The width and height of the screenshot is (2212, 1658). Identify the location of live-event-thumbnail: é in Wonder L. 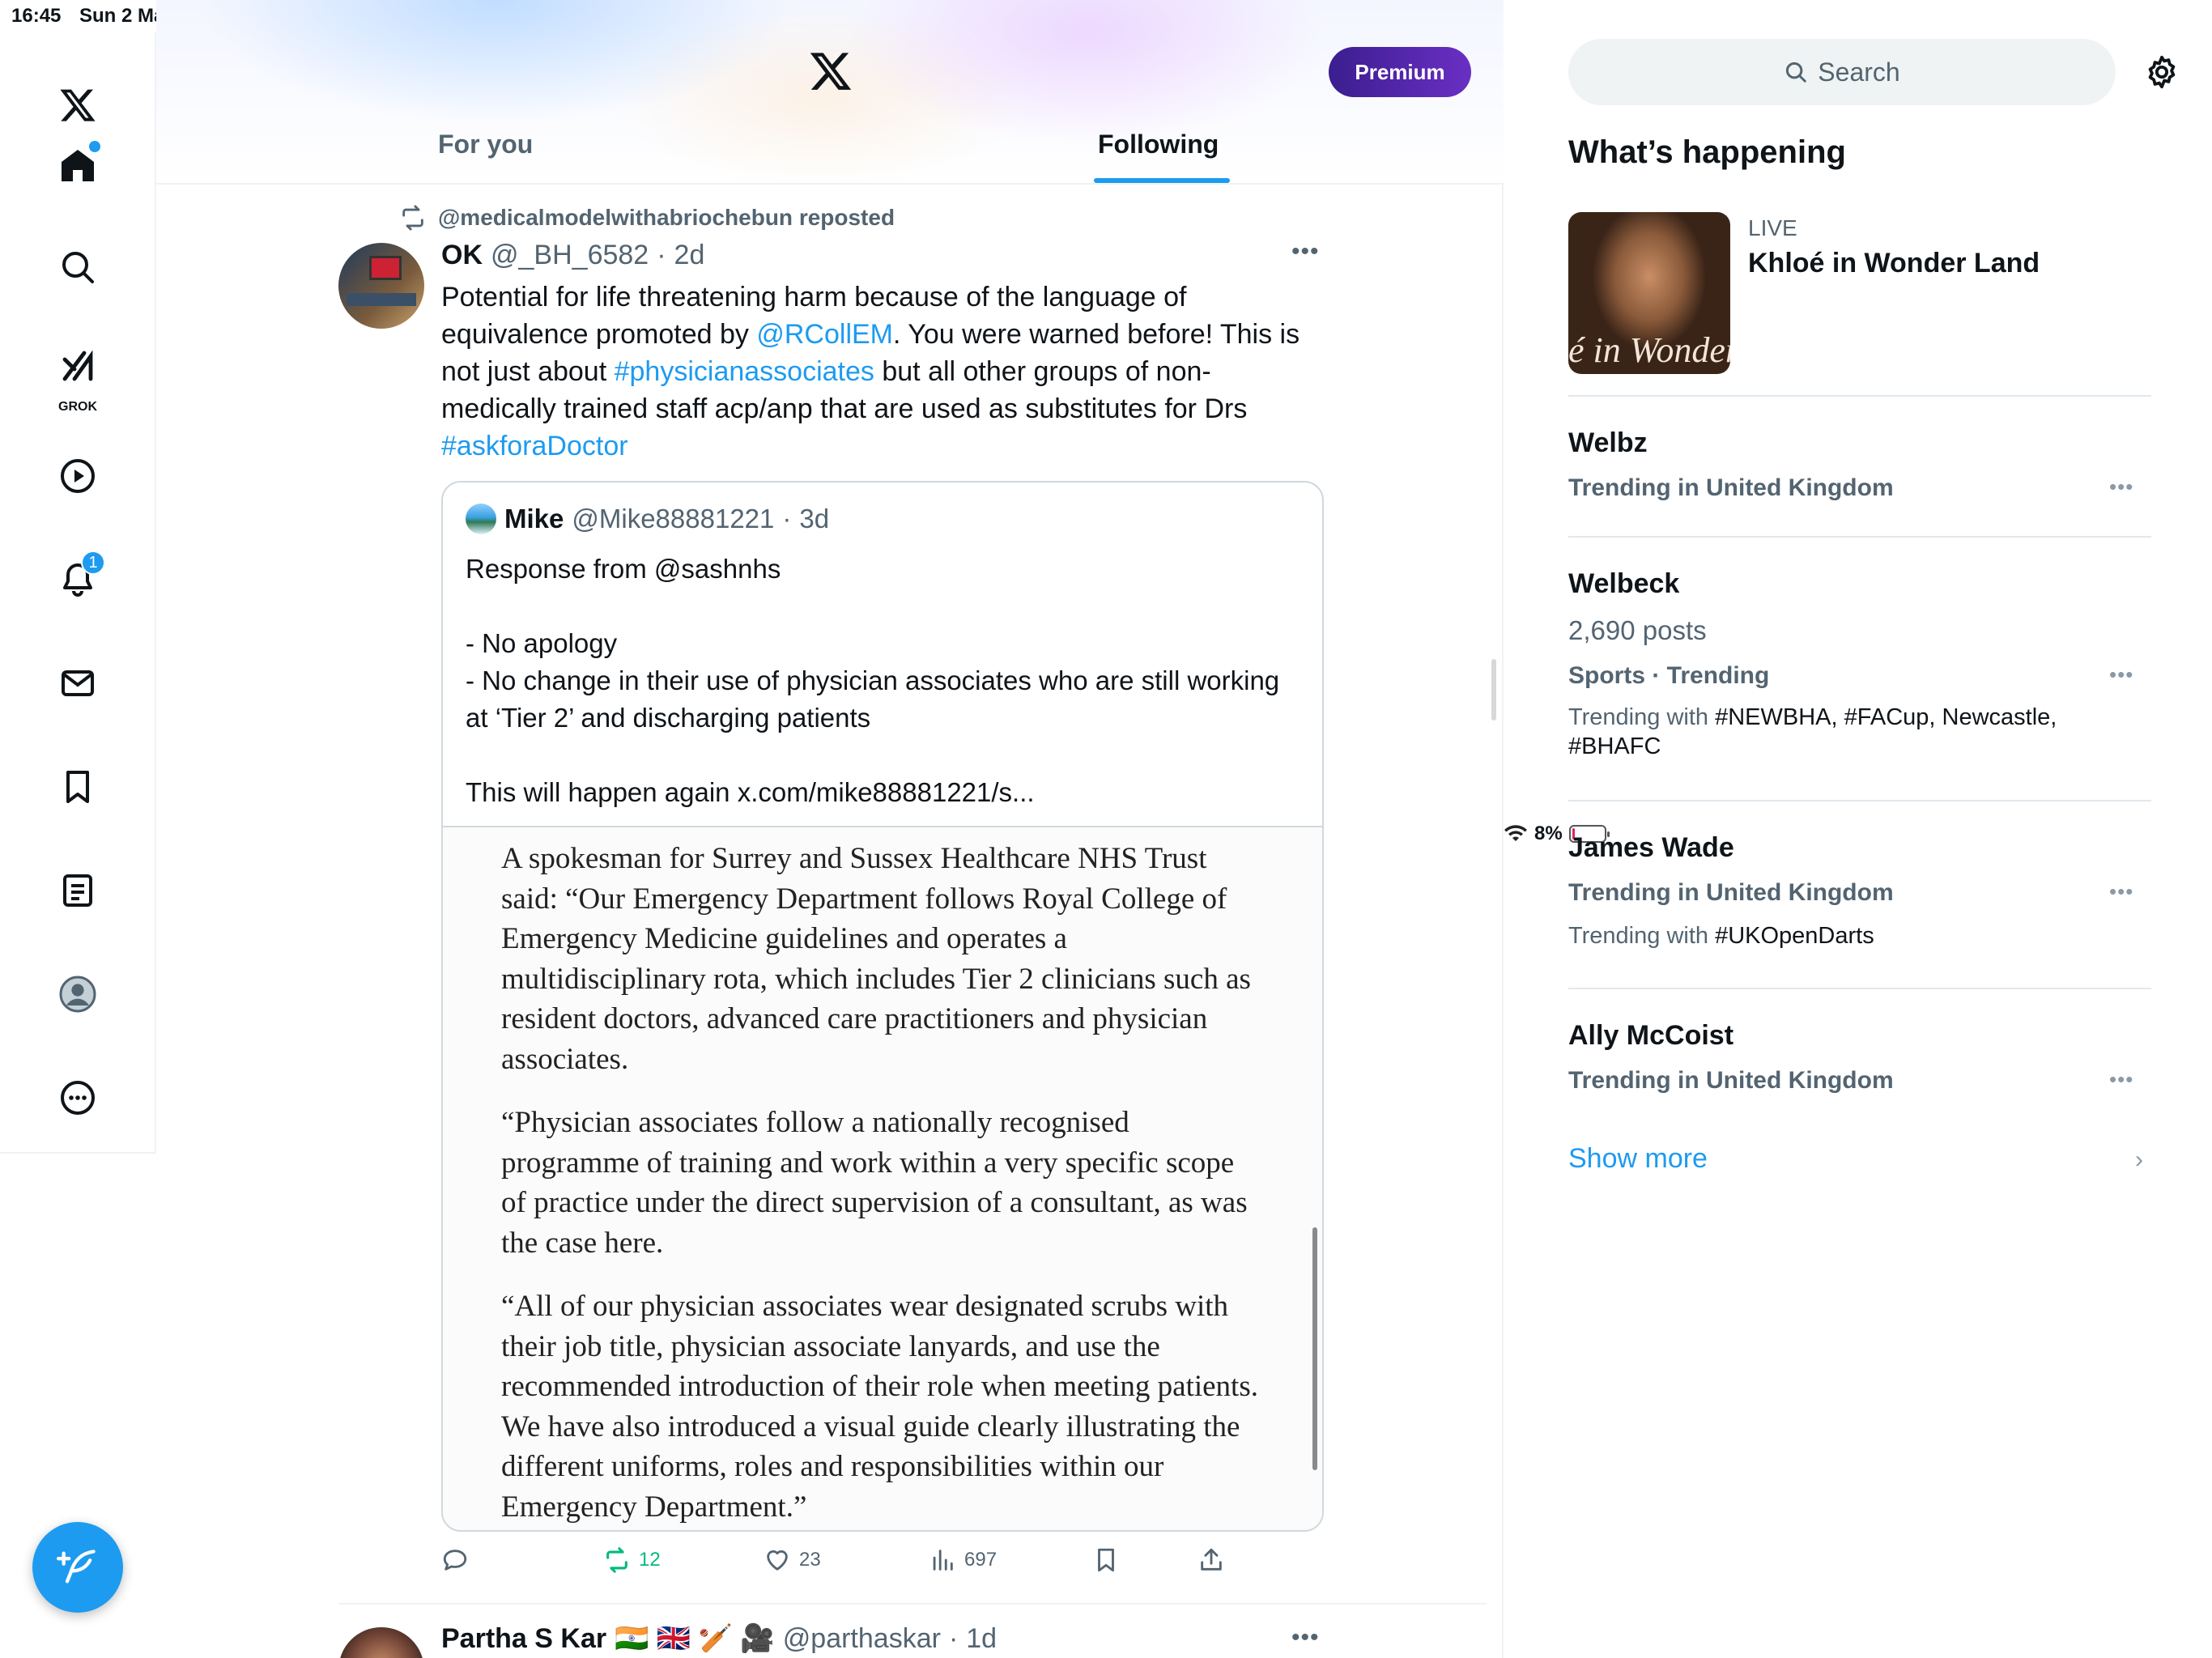
(1649, 293).